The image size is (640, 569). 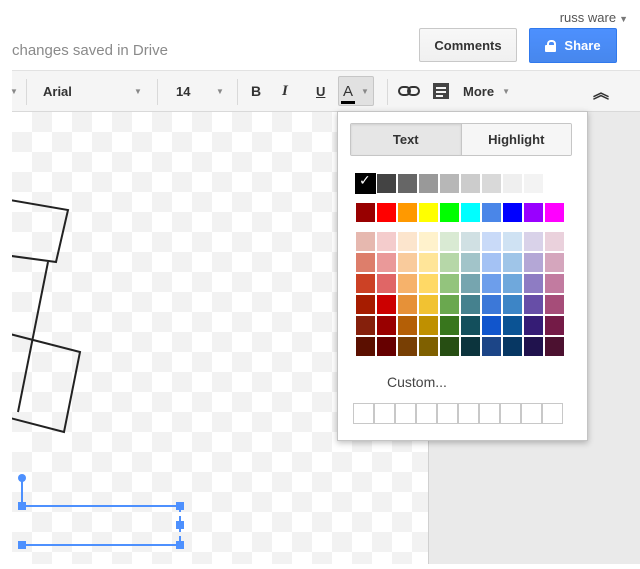 I want to click on italic-button: I, so click(x=285, y=91).